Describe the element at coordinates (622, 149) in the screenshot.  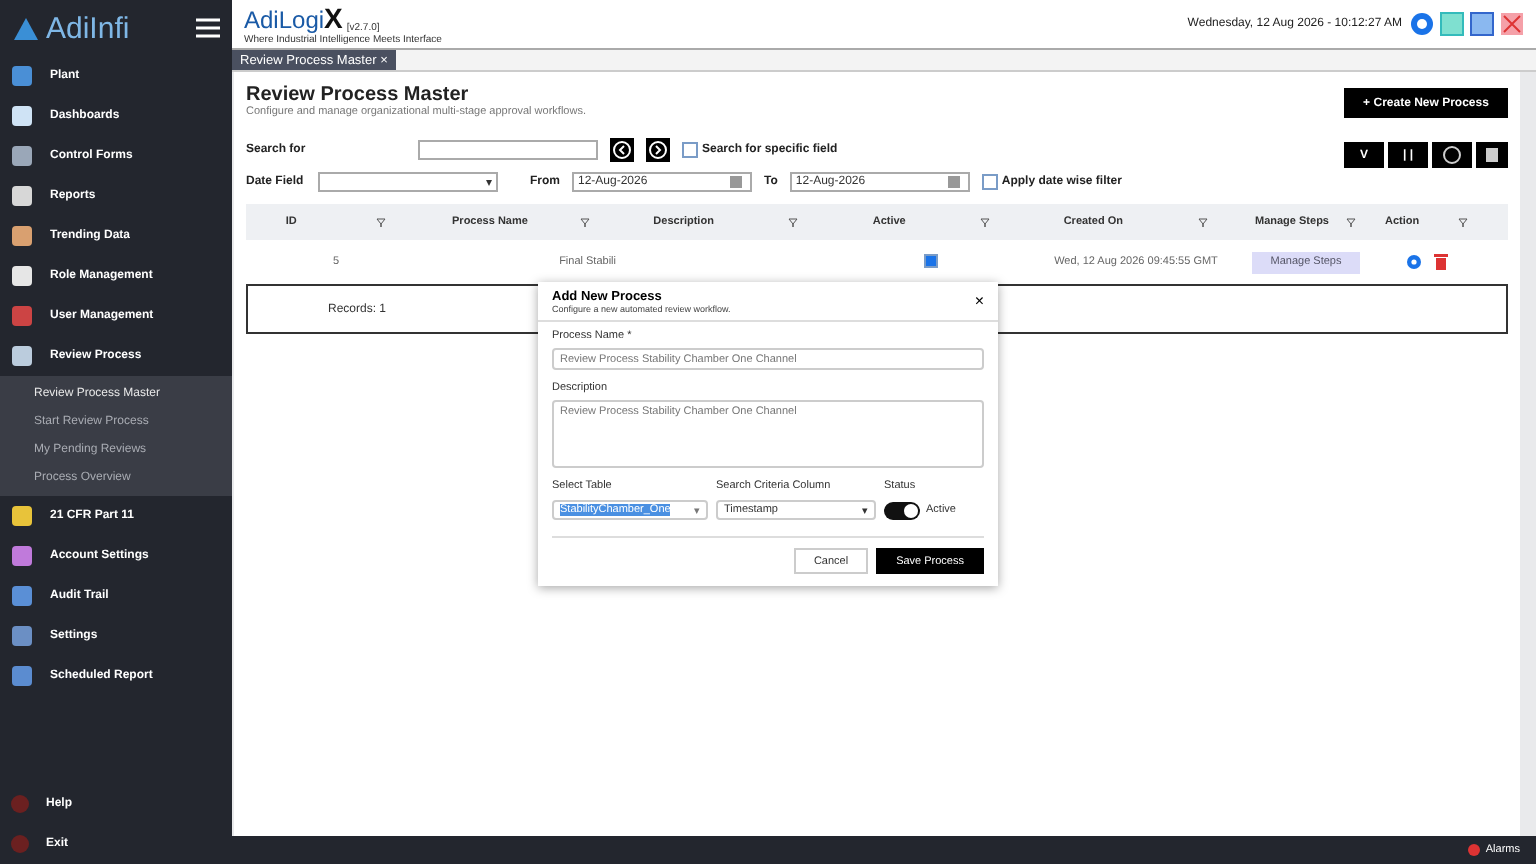
I see `previous-icon` at that location.